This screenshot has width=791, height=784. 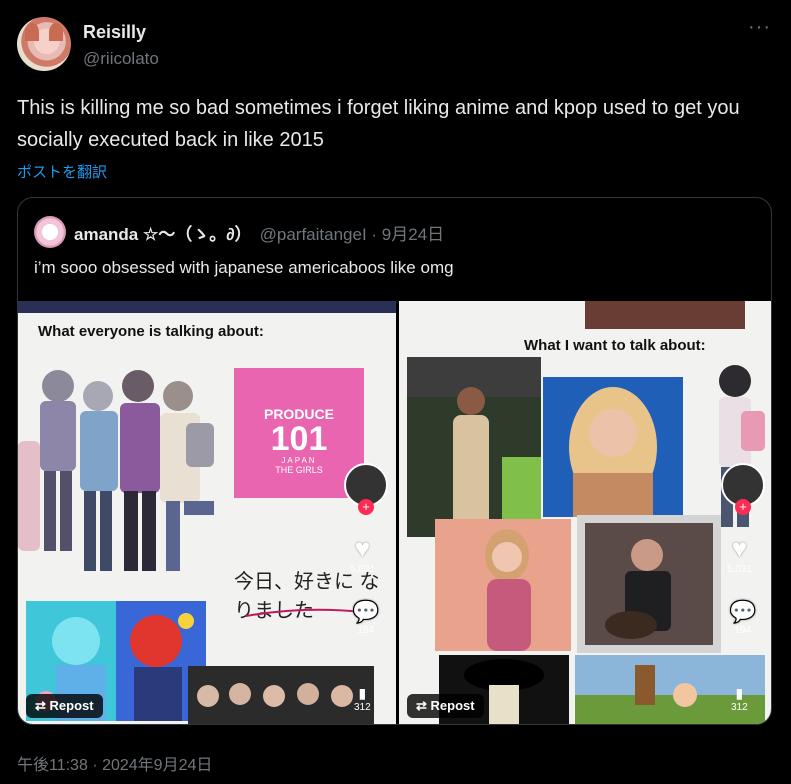 What do you see at coordinates (114, 763) in the screenshot?
I see `tweet-timestamp: 午後11:38 · 2024年9月24日` at bounding box center [114, 763].